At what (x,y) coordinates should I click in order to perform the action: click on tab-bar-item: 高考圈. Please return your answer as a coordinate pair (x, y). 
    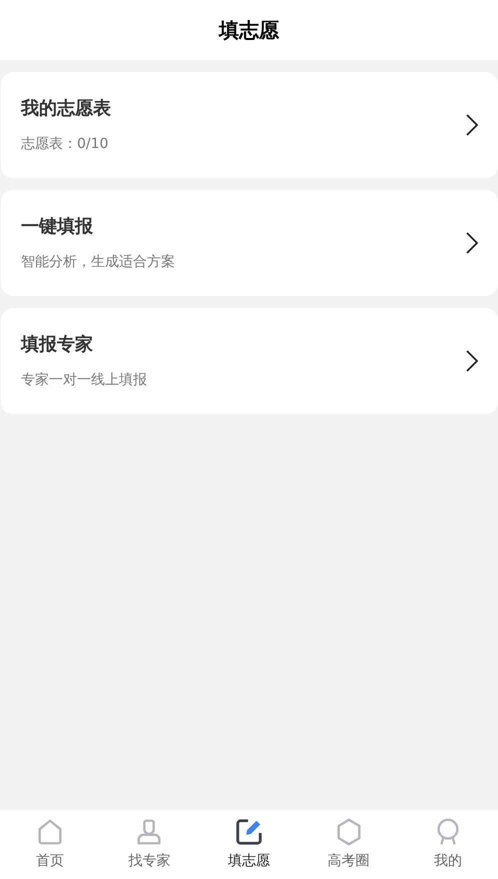
    Looking at the image, I should click on (348, 844).